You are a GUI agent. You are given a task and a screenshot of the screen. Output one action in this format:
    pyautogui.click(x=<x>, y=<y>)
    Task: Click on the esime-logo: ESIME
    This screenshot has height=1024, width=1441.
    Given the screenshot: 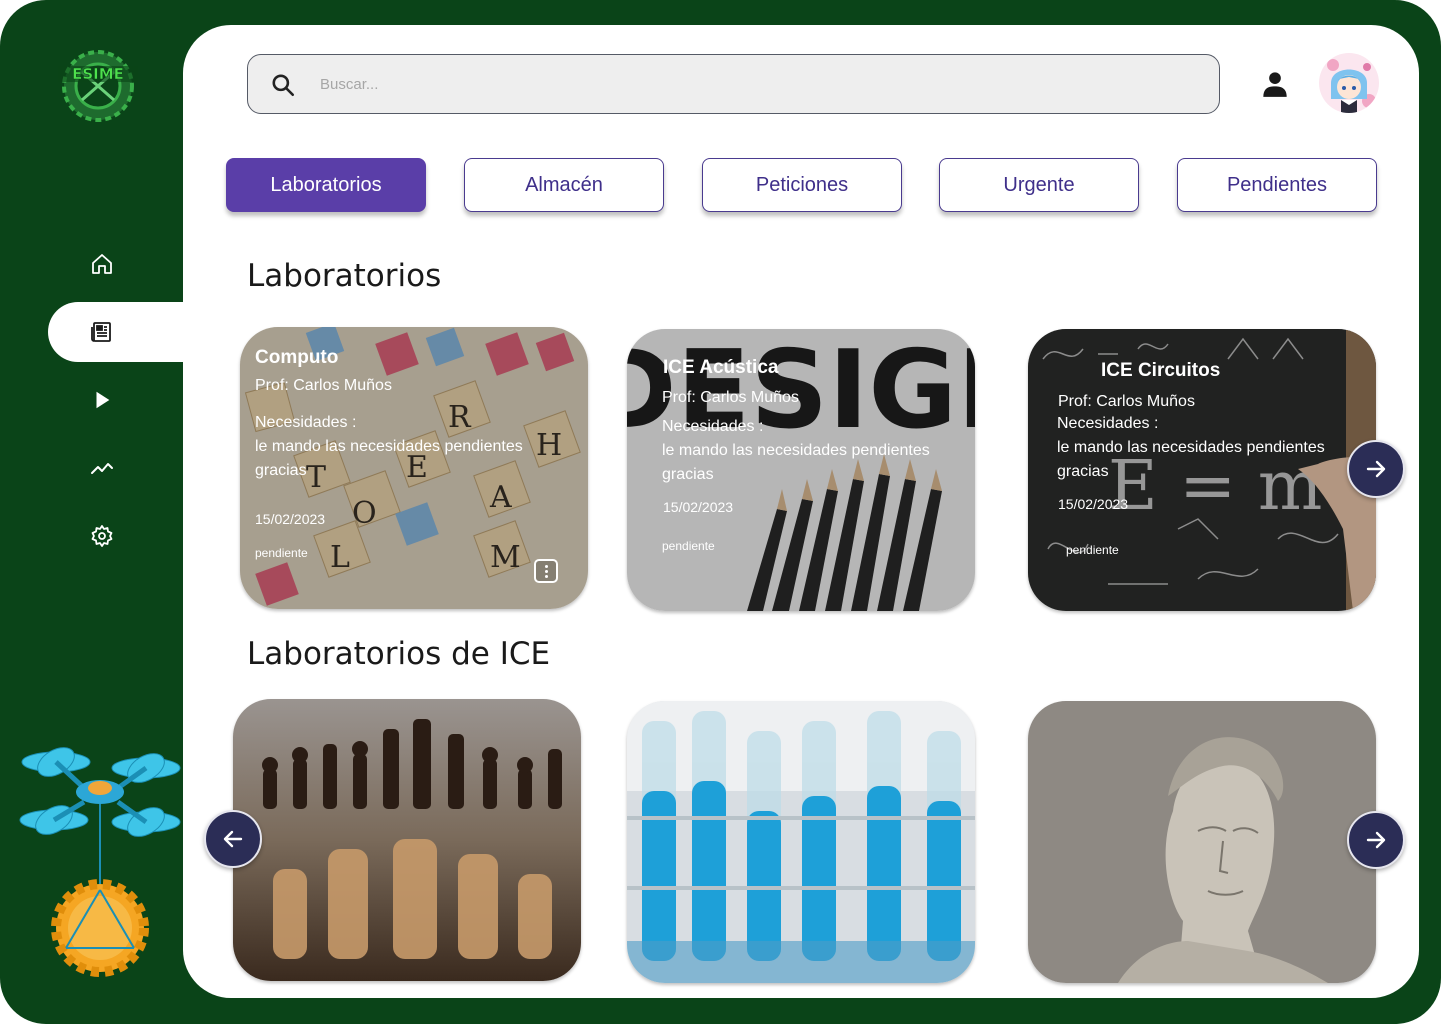 What is the action you would take?
    pyautogui.click(x=98, y=86)
    